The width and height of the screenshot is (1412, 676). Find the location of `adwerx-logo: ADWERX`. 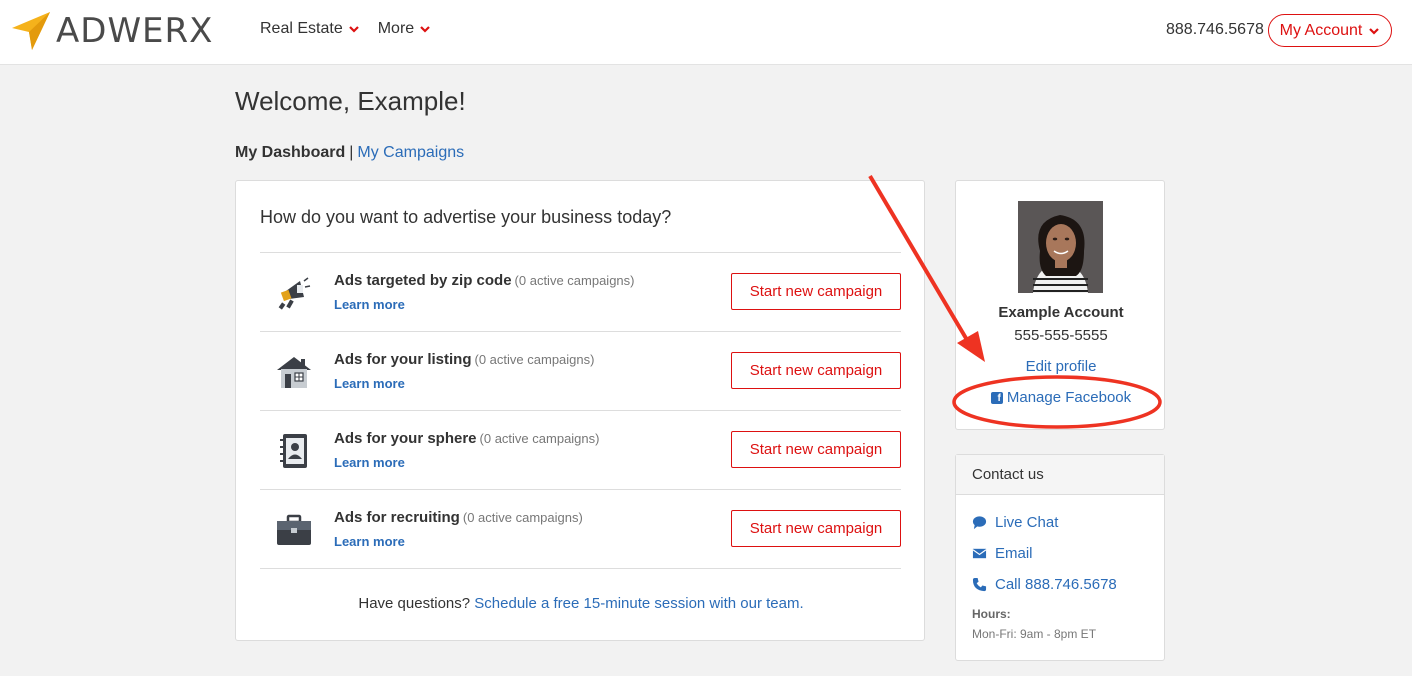

adwerx-logo: ADWERX is located at coordinates (111, 31).